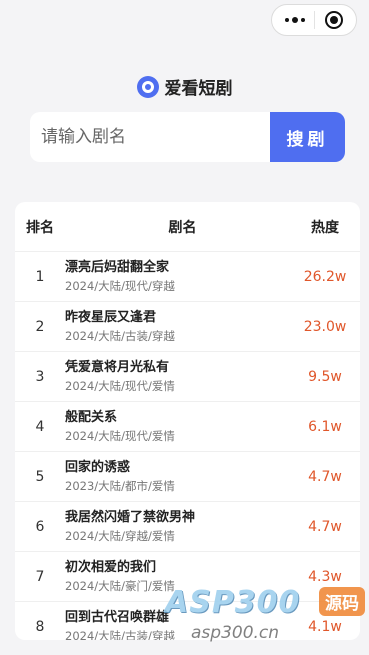 The height and width of the screenshot is (655, 369). I want to click on row-title-cell: 般配关系 2024/大陆/现代/爱情, so click(177, 426).